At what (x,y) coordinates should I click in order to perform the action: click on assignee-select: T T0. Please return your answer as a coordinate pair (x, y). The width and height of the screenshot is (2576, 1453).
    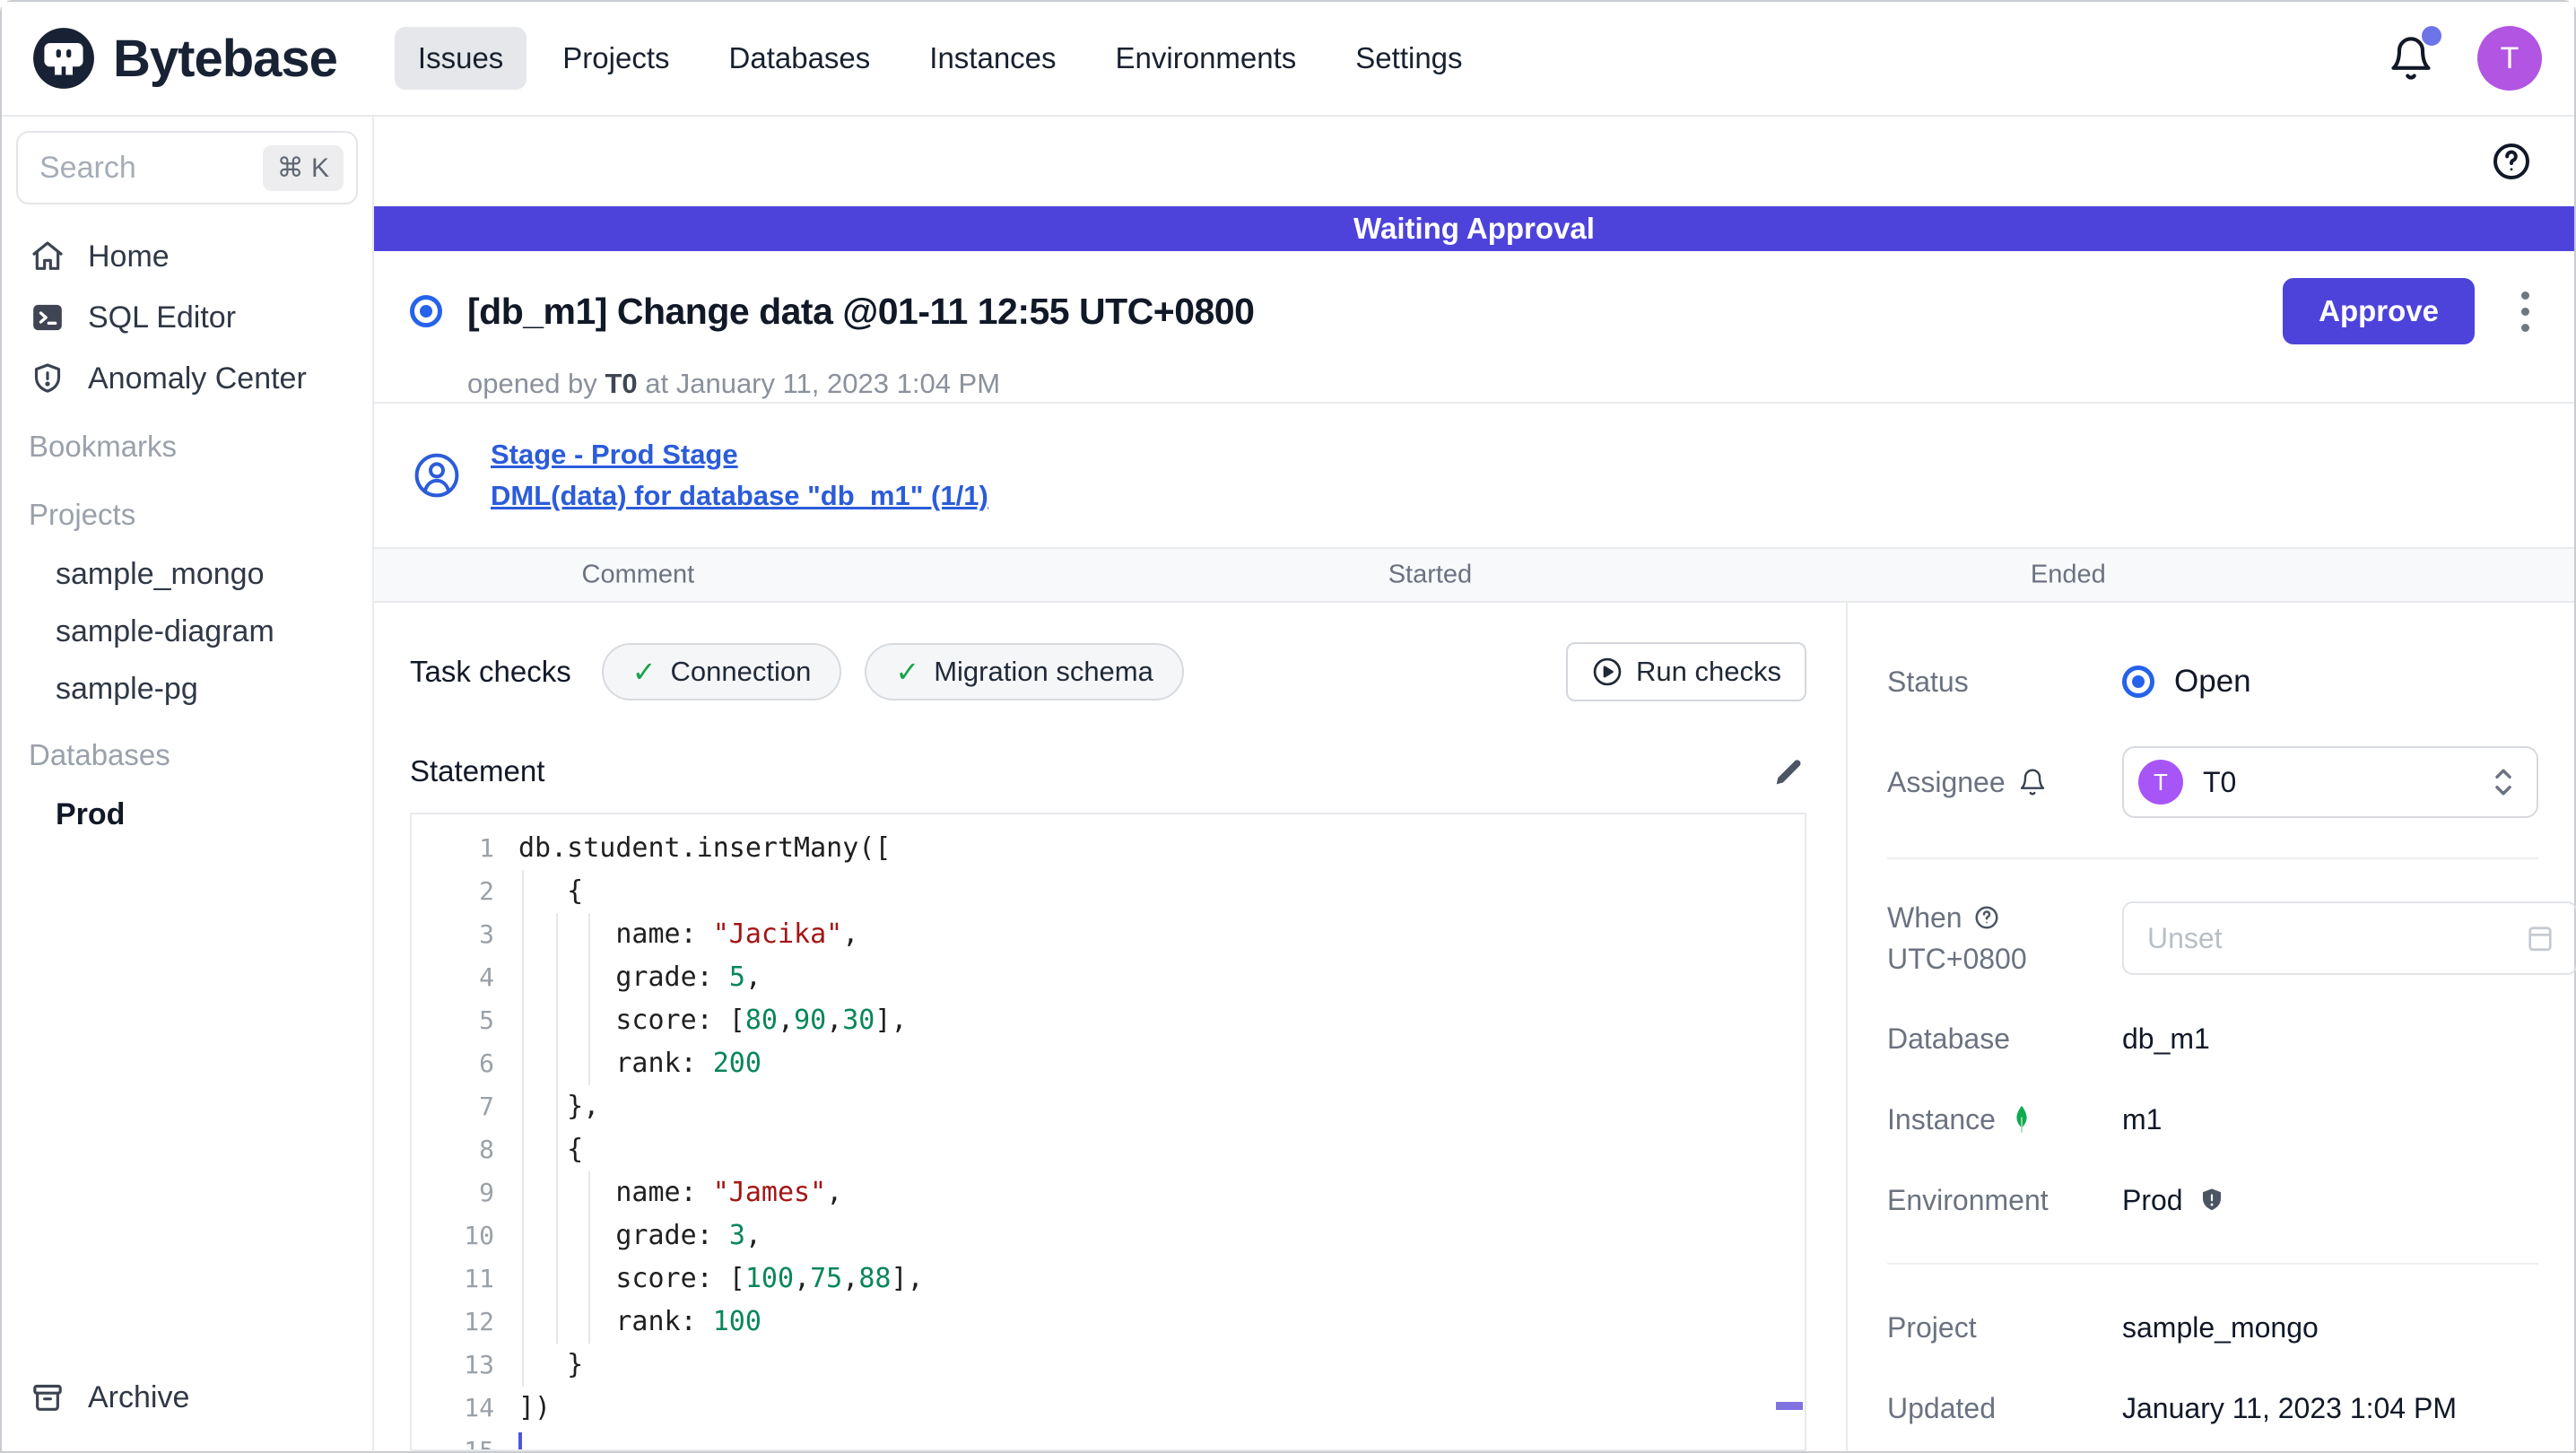
    Looking at the image, I should click on (2330, 782).